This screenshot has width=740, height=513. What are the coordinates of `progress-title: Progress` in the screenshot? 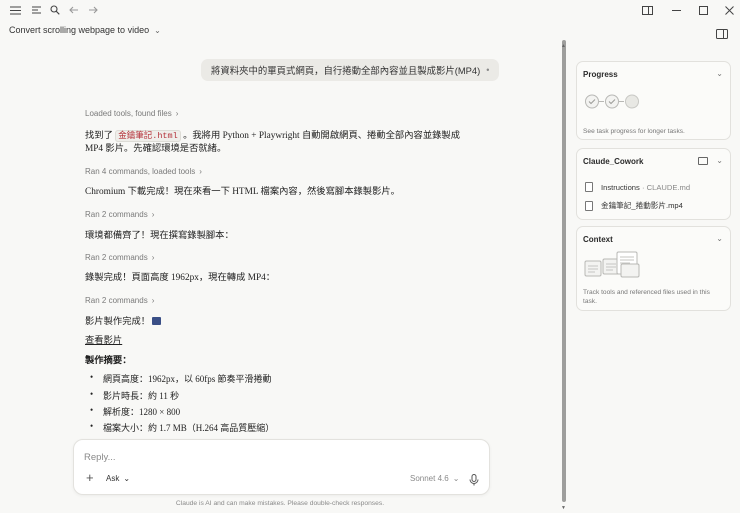 It's located at (600, 74).